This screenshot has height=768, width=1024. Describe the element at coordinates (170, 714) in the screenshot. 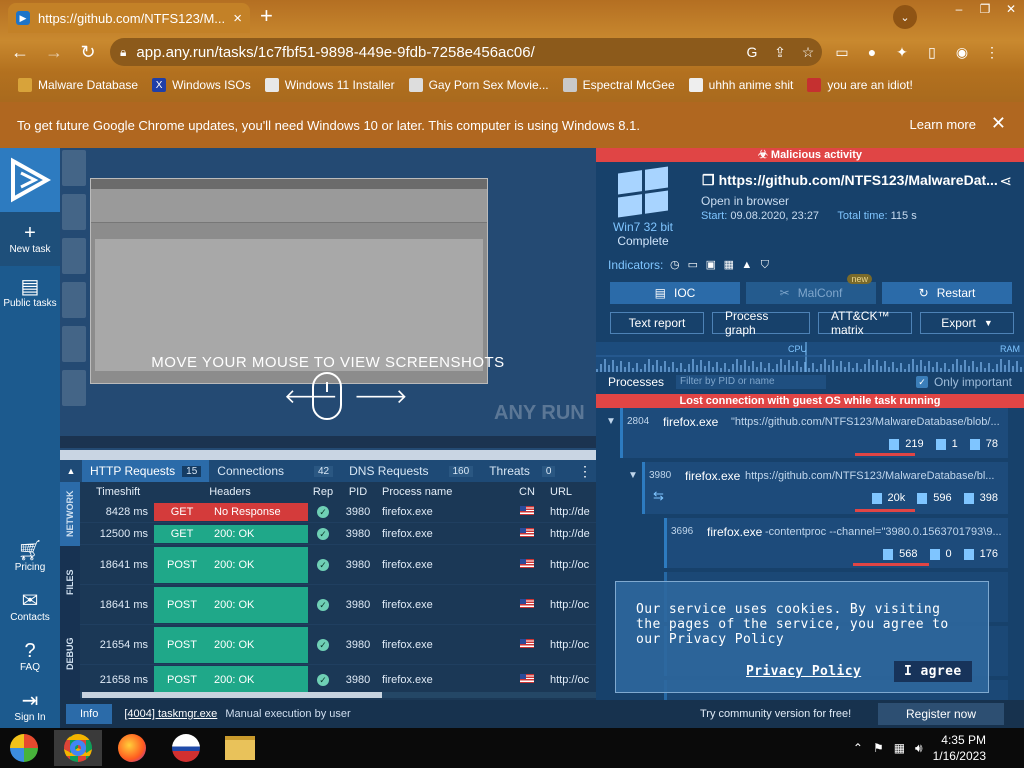

I see `status-task-link: [4004] taskmgr.exe` at that location.